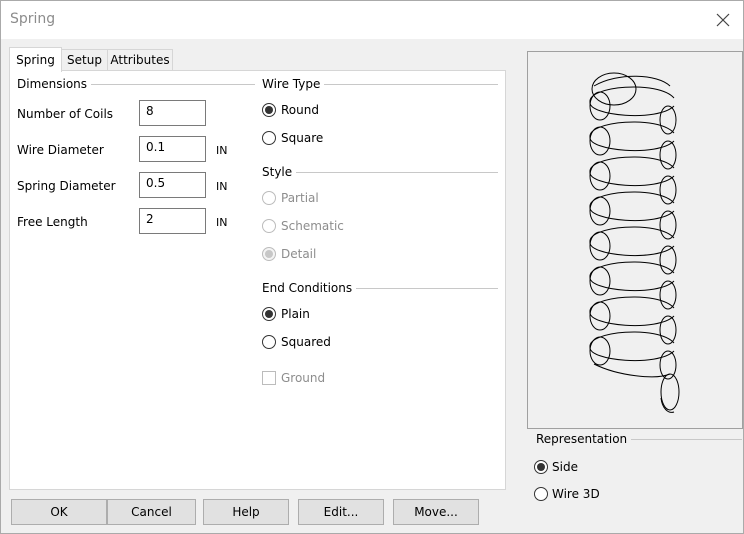 Image resolution: width=744 pixels, height=534 pixels. I want to click on end-conditions-group-label: End Conditions, so click(309, 288).